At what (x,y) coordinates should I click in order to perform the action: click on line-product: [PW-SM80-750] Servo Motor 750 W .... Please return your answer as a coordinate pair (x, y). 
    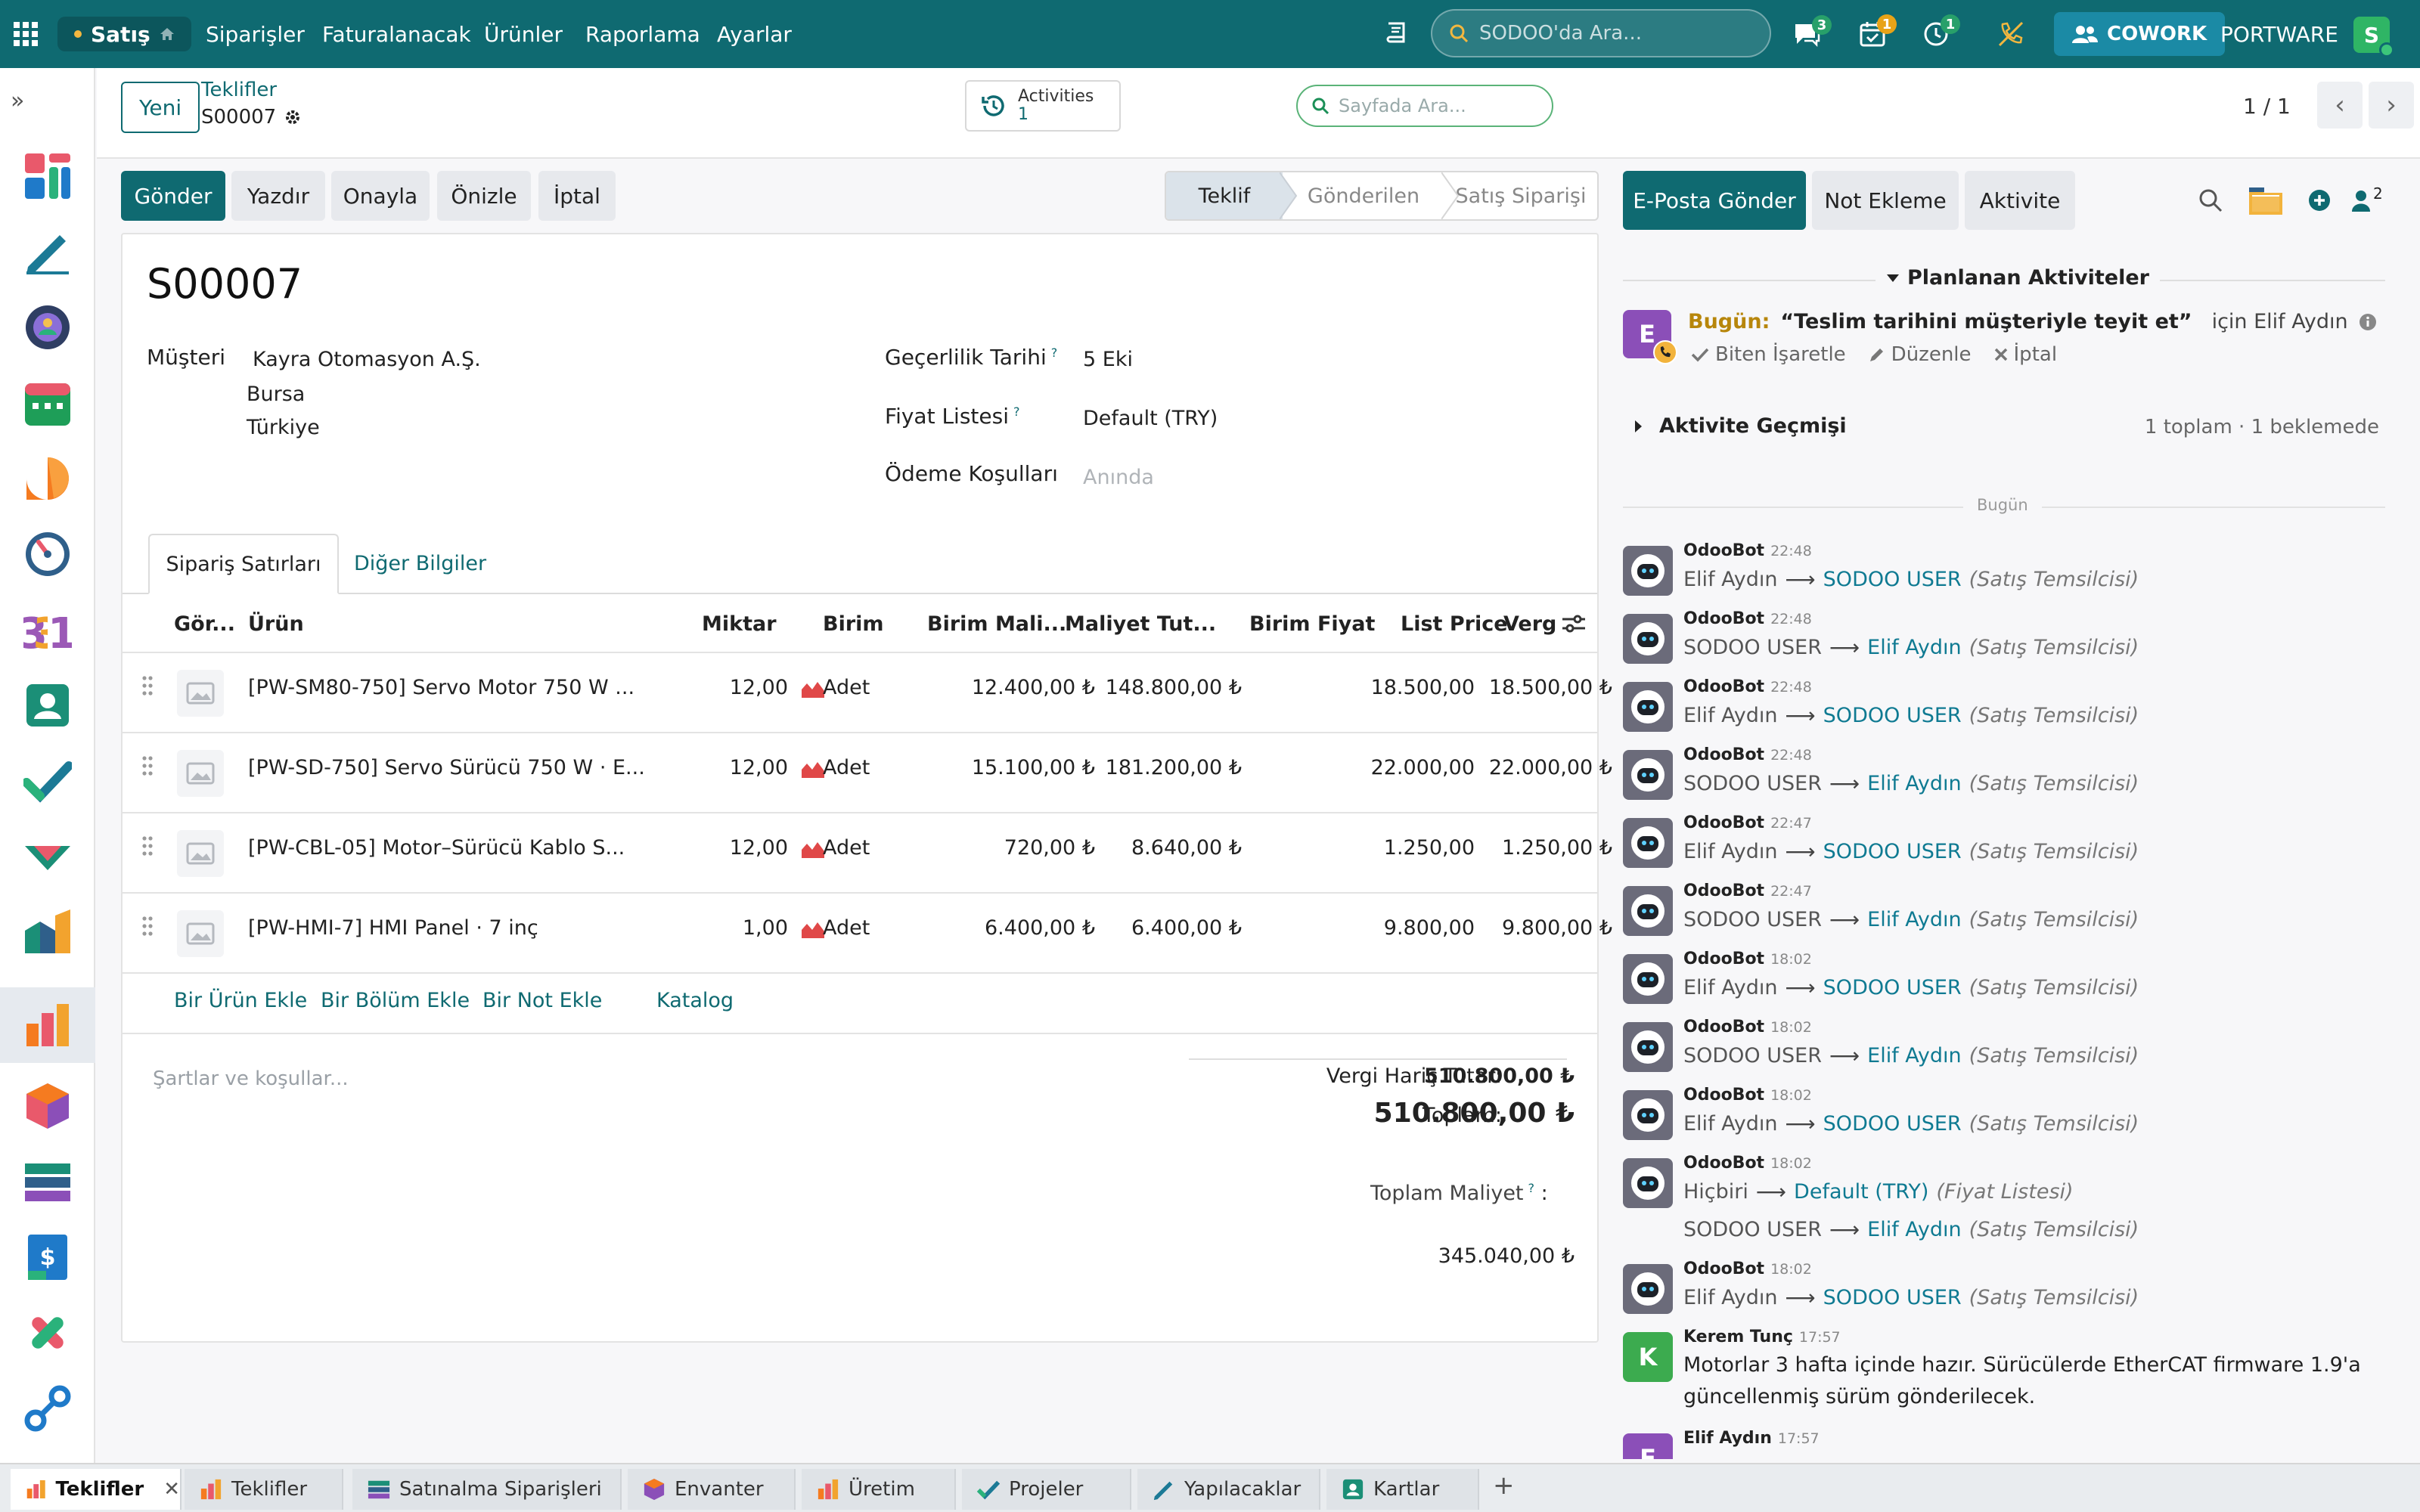
    Looking at the image, I should click on (441, 687).